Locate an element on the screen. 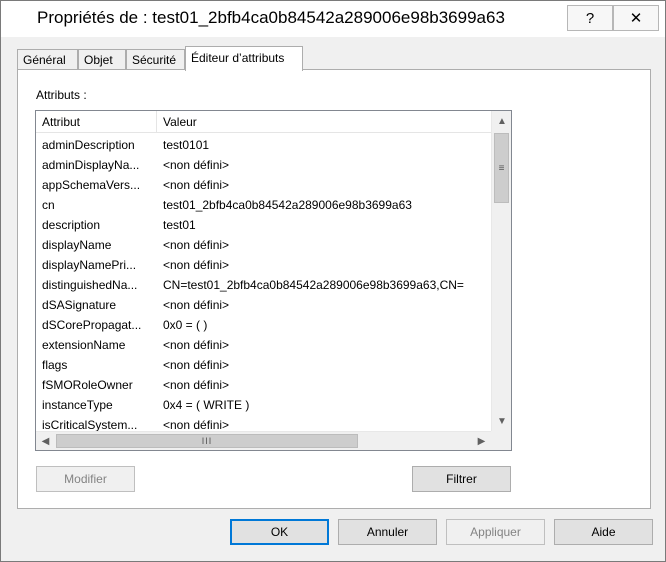 This screenshot has width=666, height=562. attribute-value: 0x4 = ( WRITE ) is located at coordinates (206, 405).